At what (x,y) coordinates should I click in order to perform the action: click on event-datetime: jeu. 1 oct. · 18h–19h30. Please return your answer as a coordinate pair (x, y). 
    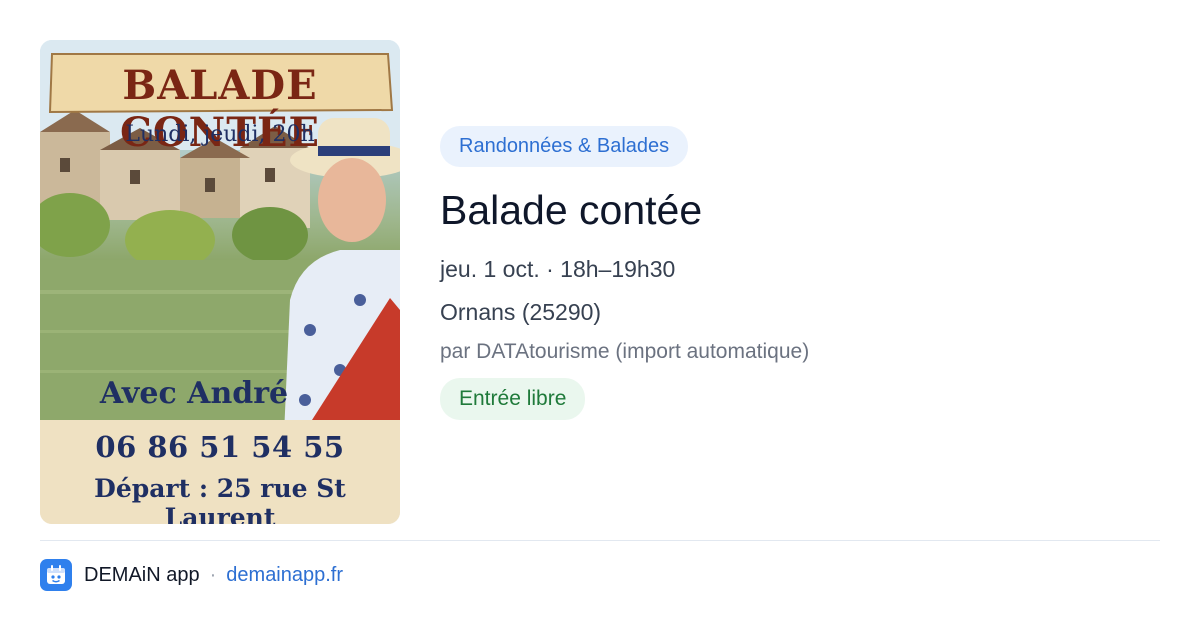
    Looking at the image, I should click on (558, 269).